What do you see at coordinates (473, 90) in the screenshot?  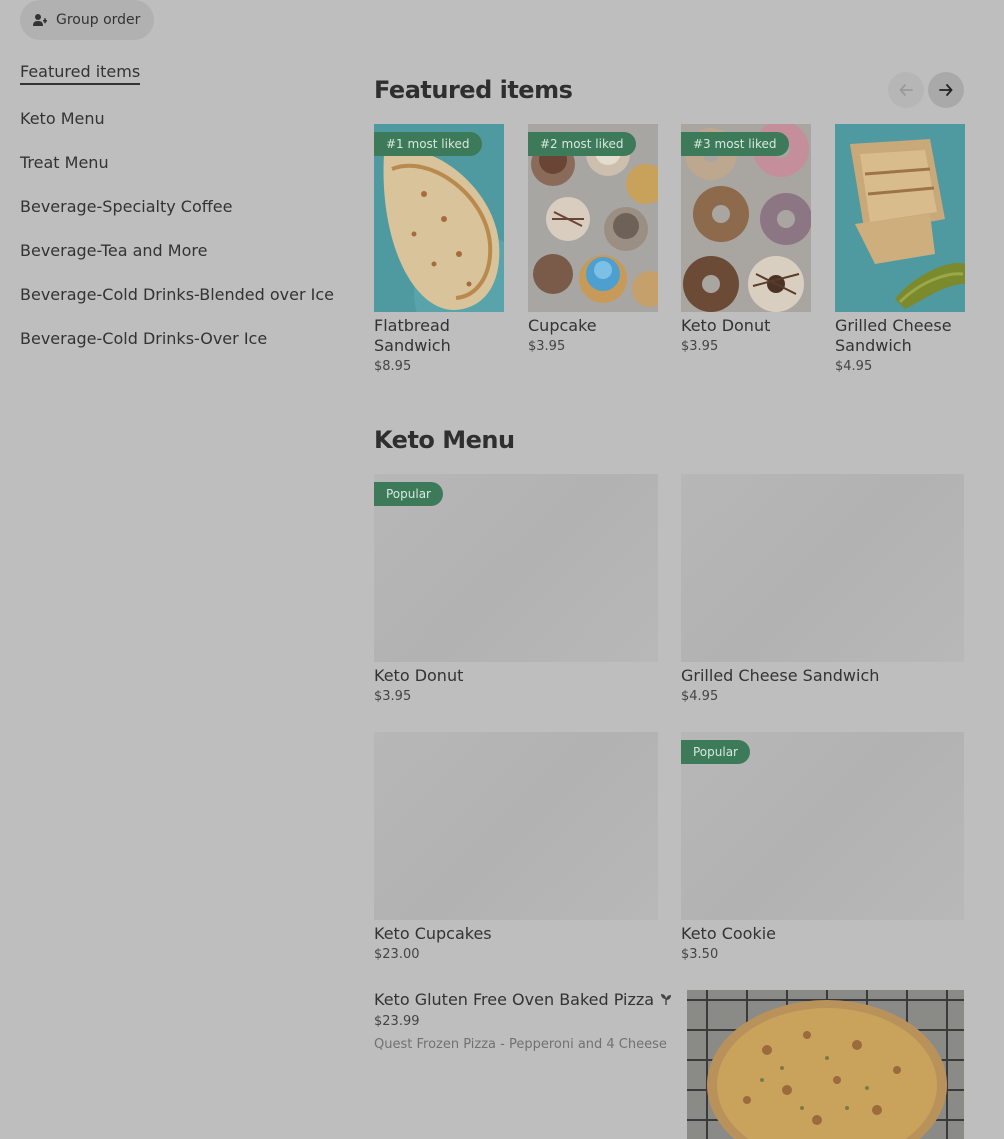 I see `featured-section-title: Featured items` at bounding box center [473, 90].